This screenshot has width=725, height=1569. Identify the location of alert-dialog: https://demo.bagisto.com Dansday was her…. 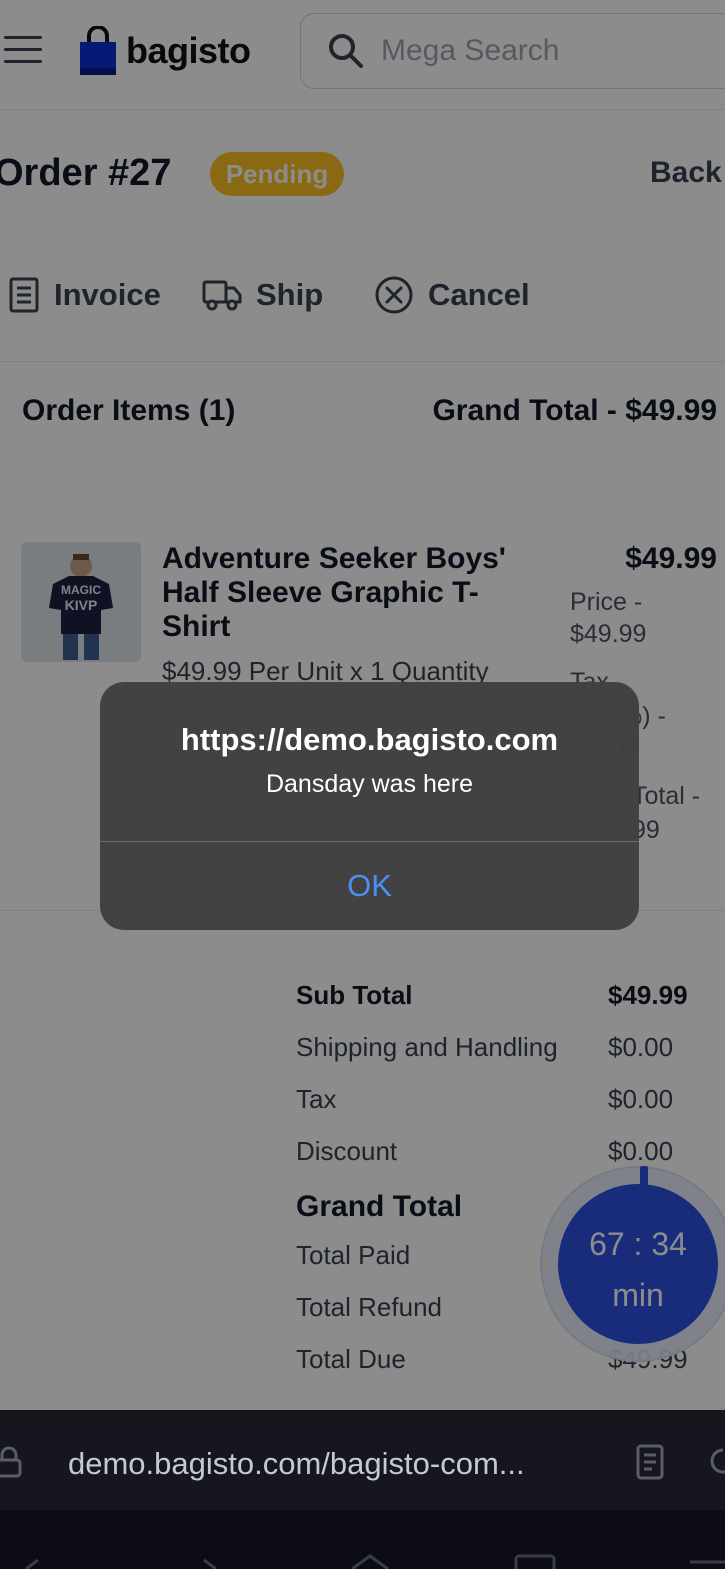
(369, 806).